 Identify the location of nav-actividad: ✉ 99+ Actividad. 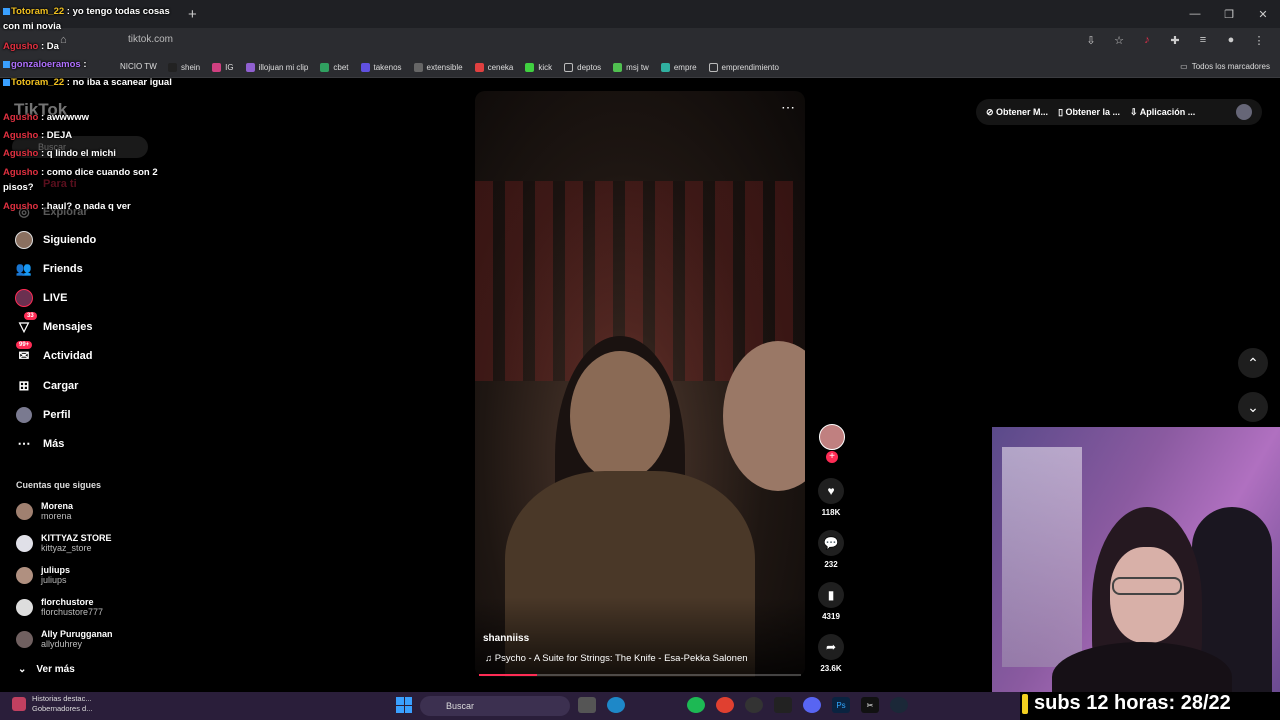
(53, 353).